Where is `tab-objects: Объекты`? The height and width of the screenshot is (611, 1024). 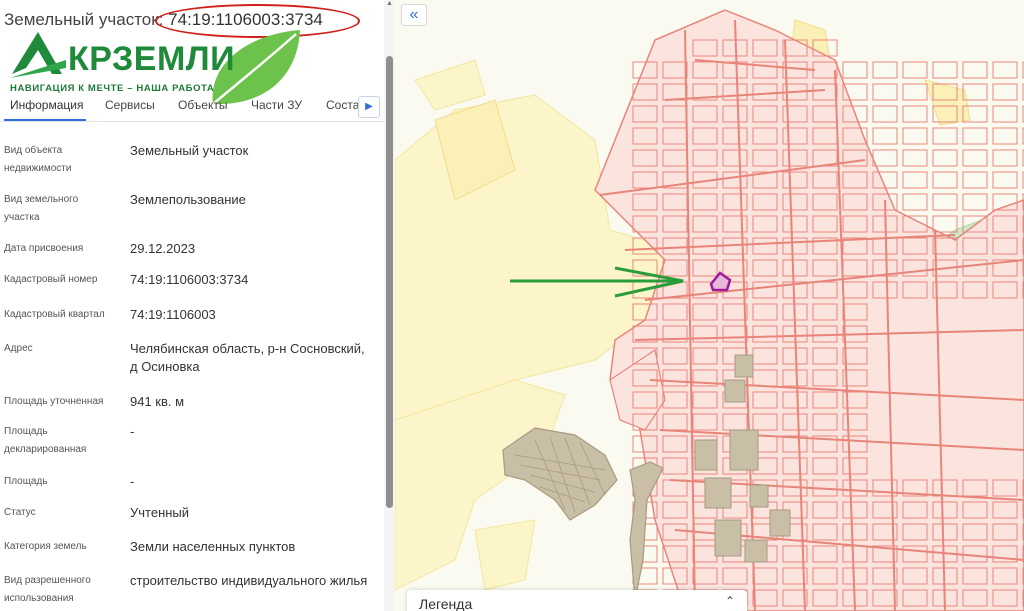
tab-objects: Объекты is located at coordinates (203, 105).